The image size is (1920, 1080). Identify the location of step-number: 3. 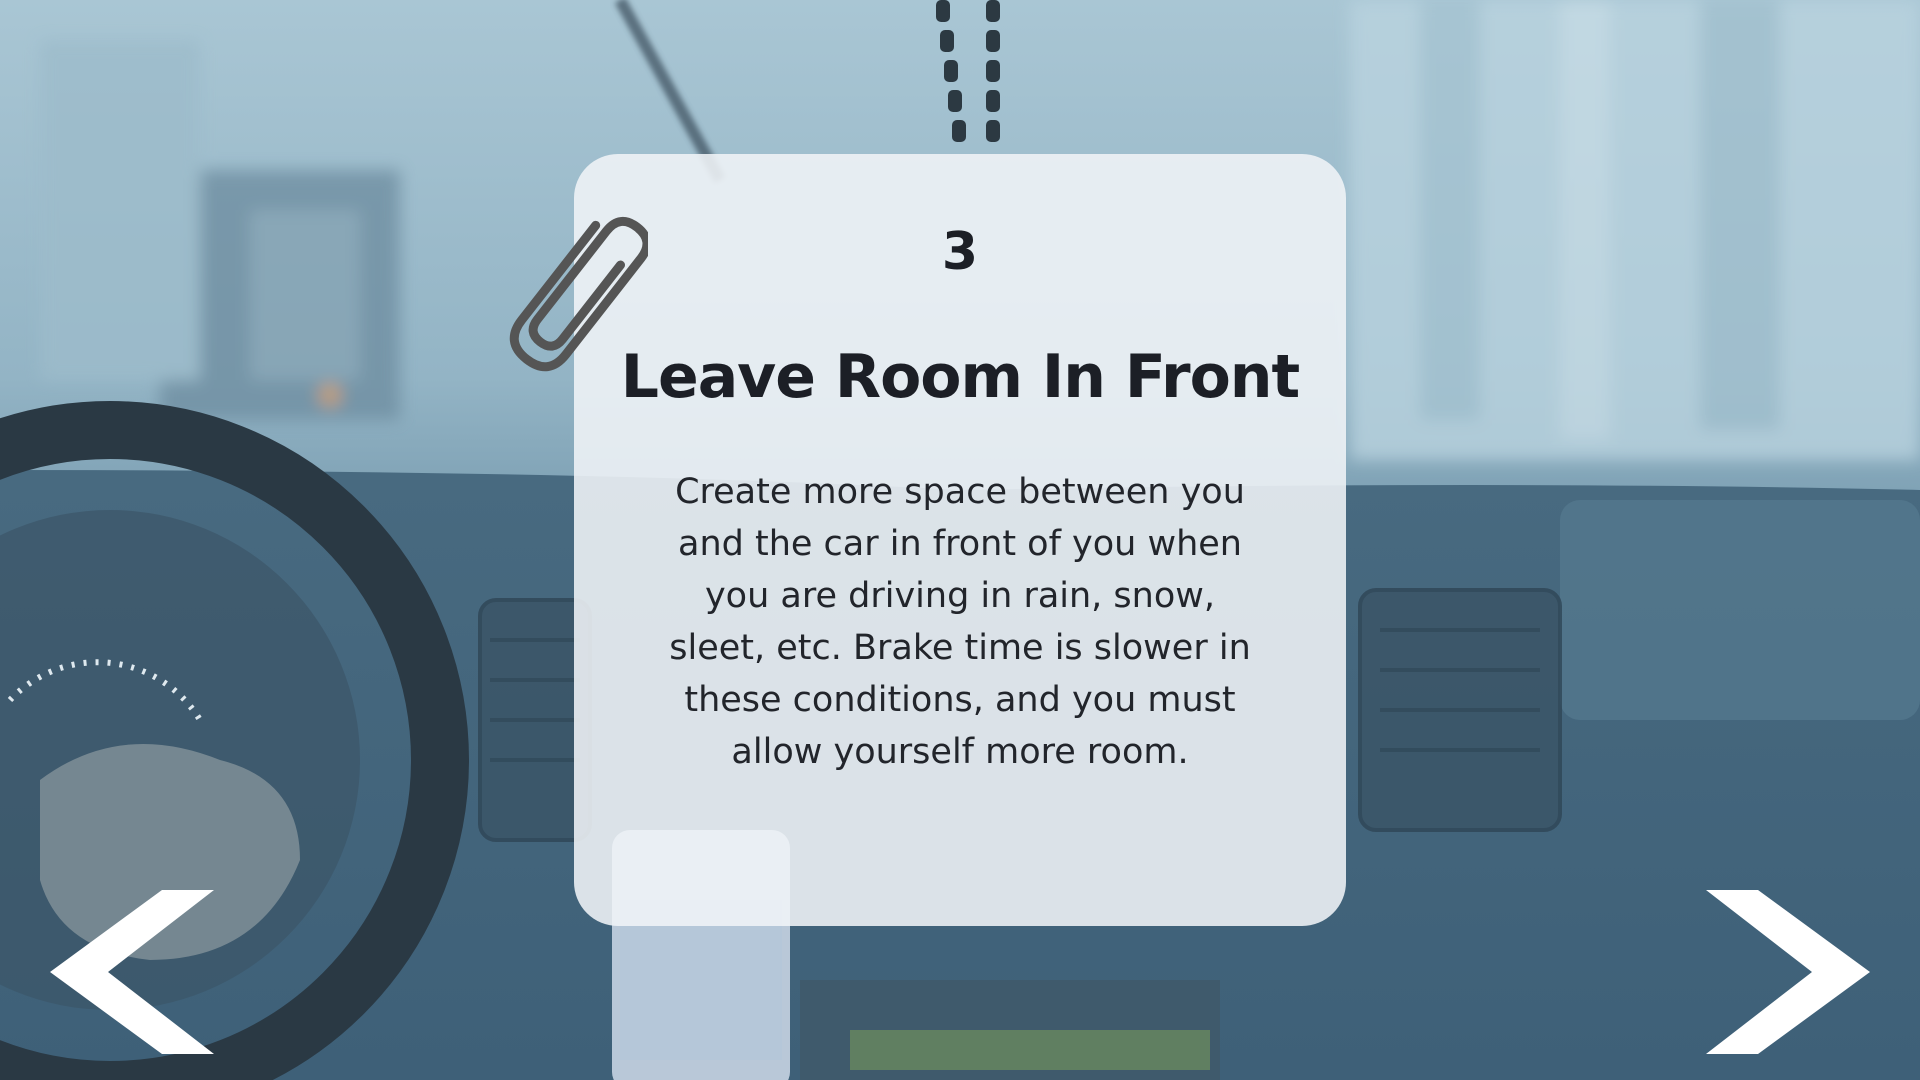
(960, 252).